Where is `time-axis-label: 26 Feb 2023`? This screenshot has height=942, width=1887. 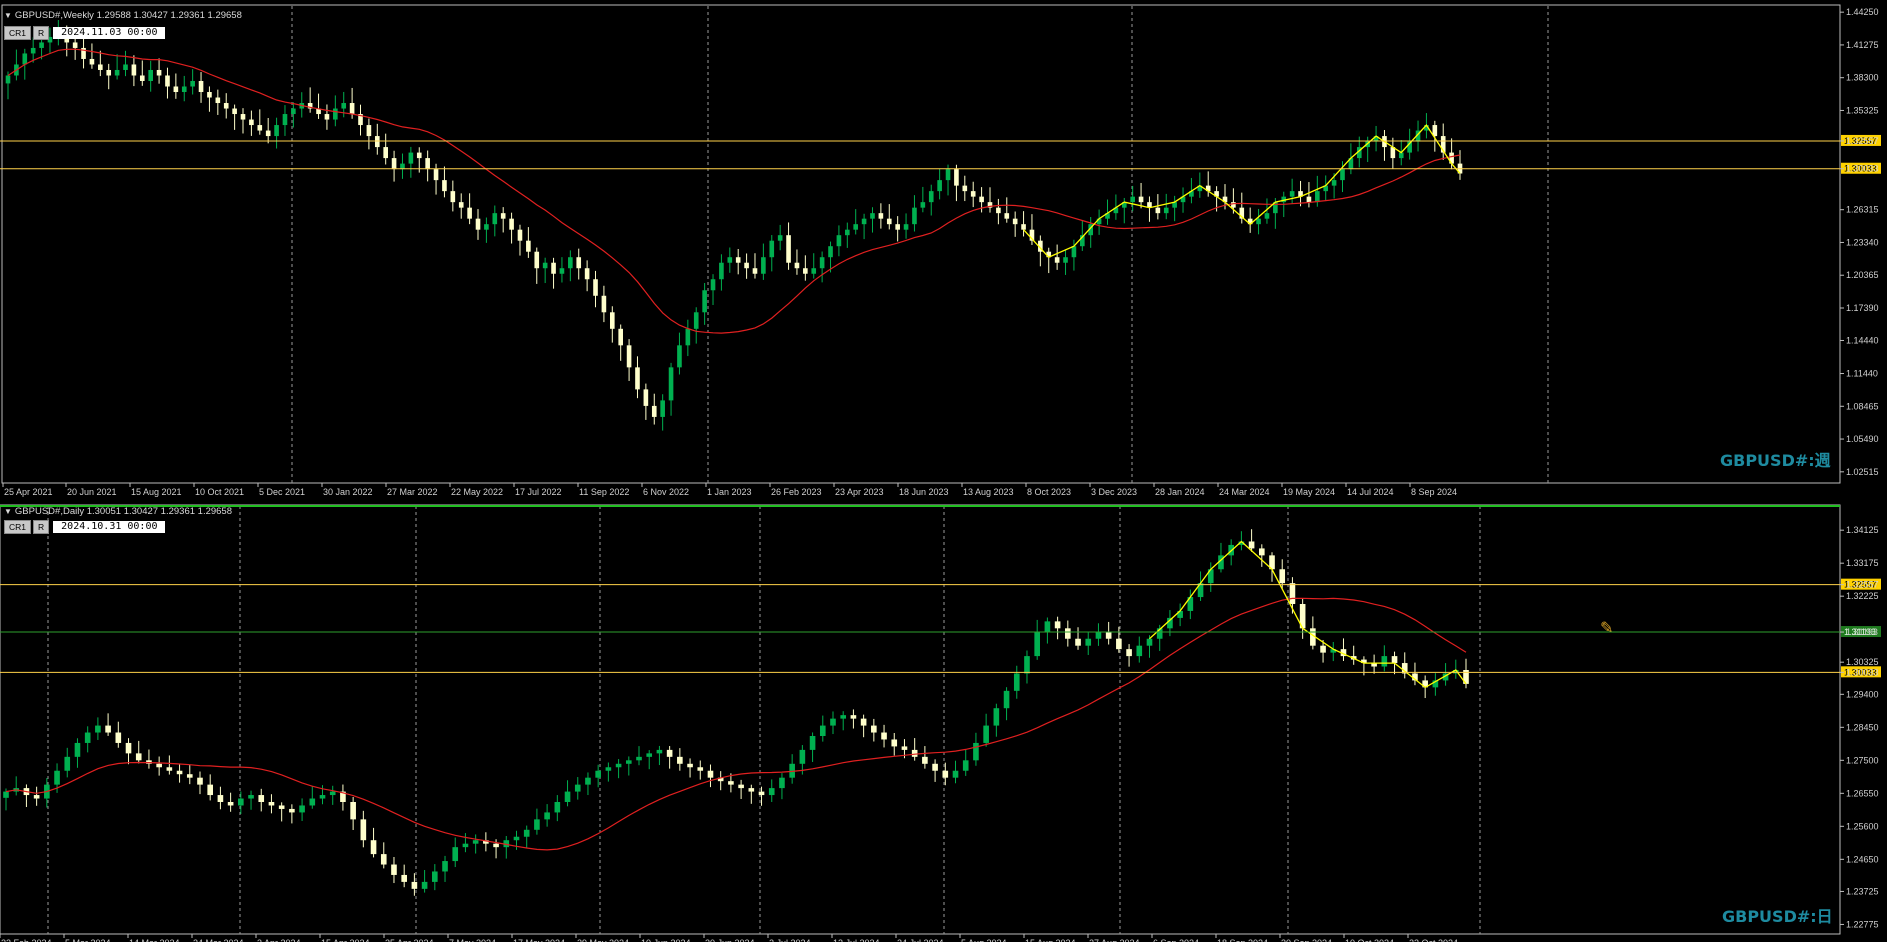 time-axis-label: 26 Feb 2023 is located at coordinates (796, 492).